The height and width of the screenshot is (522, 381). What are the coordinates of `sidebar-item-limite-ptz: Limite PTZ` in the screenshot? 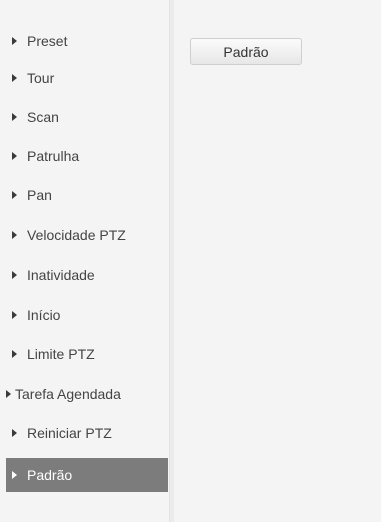 It's located at (87, 354).